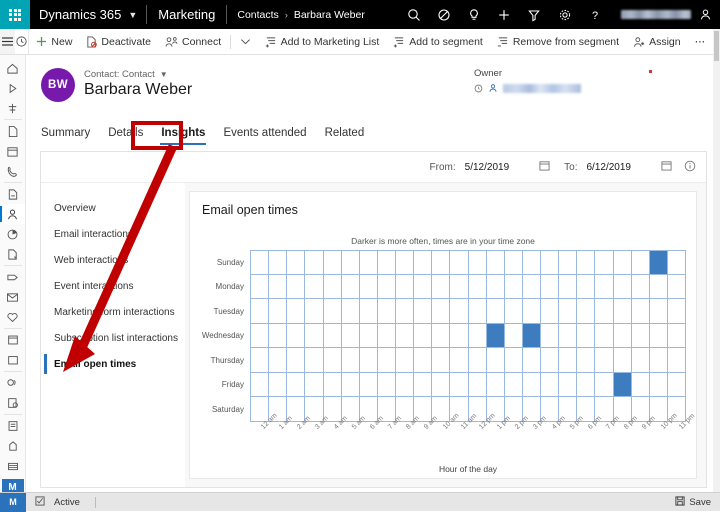  What do you see at coordinates (716, 260) in the screenshot?
I see `page-scrollbar` at bounding box center [716, 260].